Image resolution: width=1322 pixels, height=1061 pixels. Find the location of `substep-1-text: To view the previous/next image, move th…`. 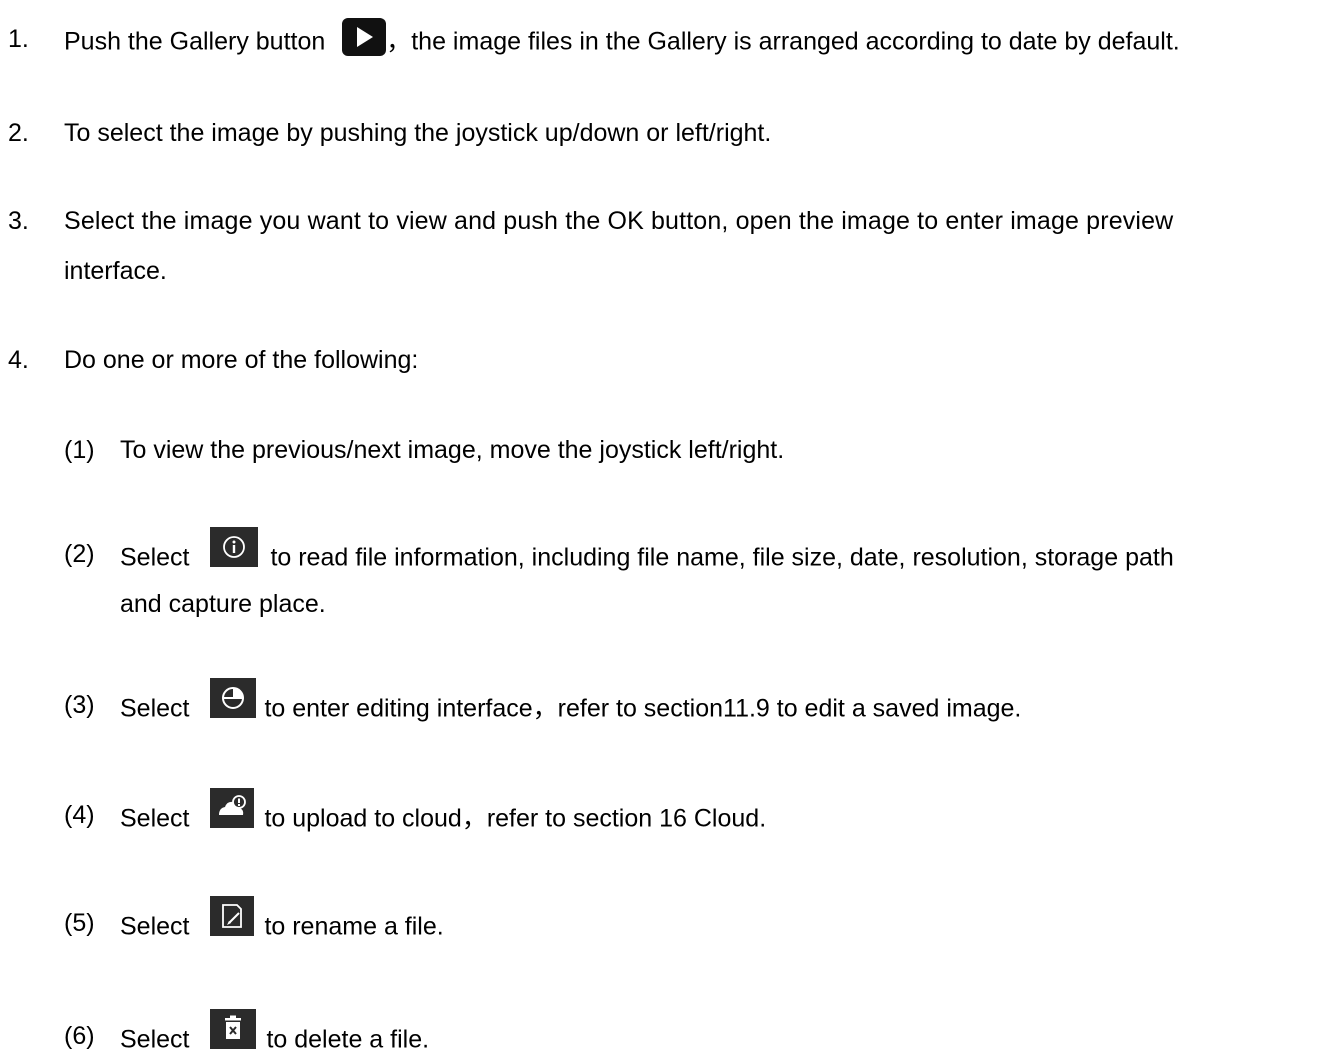

substep-1-text: To view the previous/next image, move th… is located at coordinates (452, 450).